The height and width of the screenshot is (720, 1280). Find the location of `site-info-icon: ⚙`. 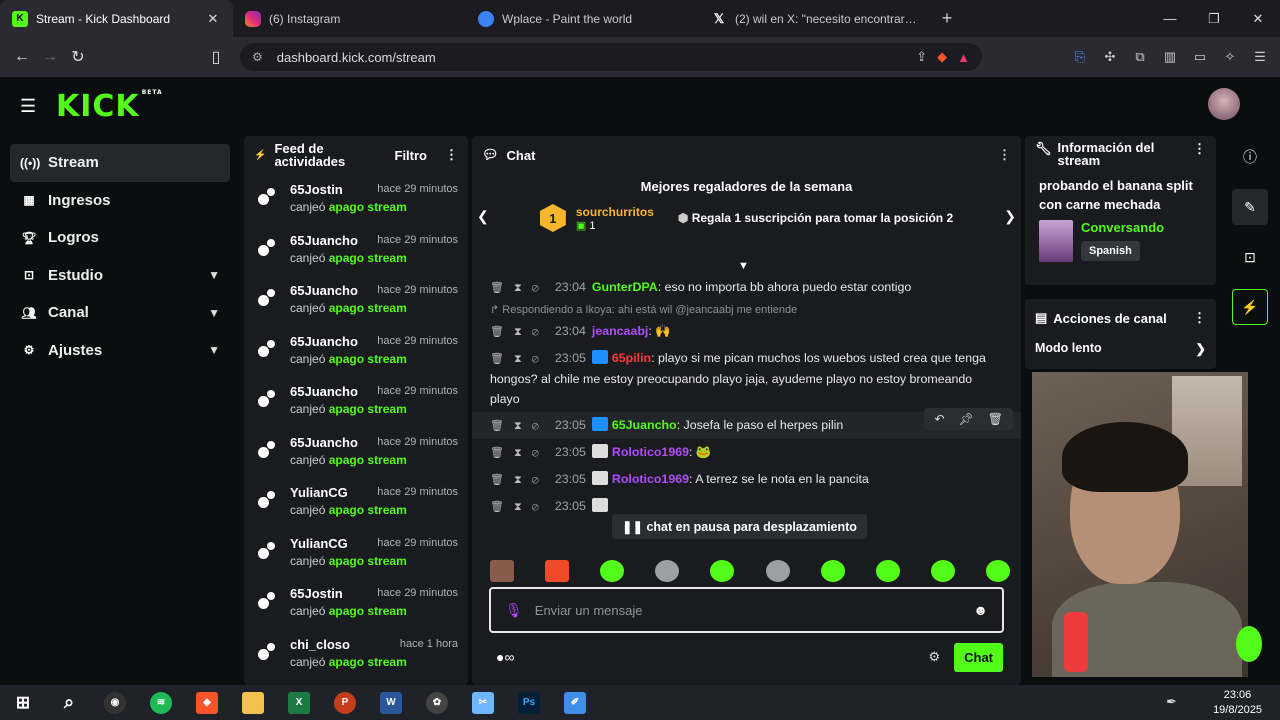

site-info-icon: ⚙ is located at coordinates (257, 57).